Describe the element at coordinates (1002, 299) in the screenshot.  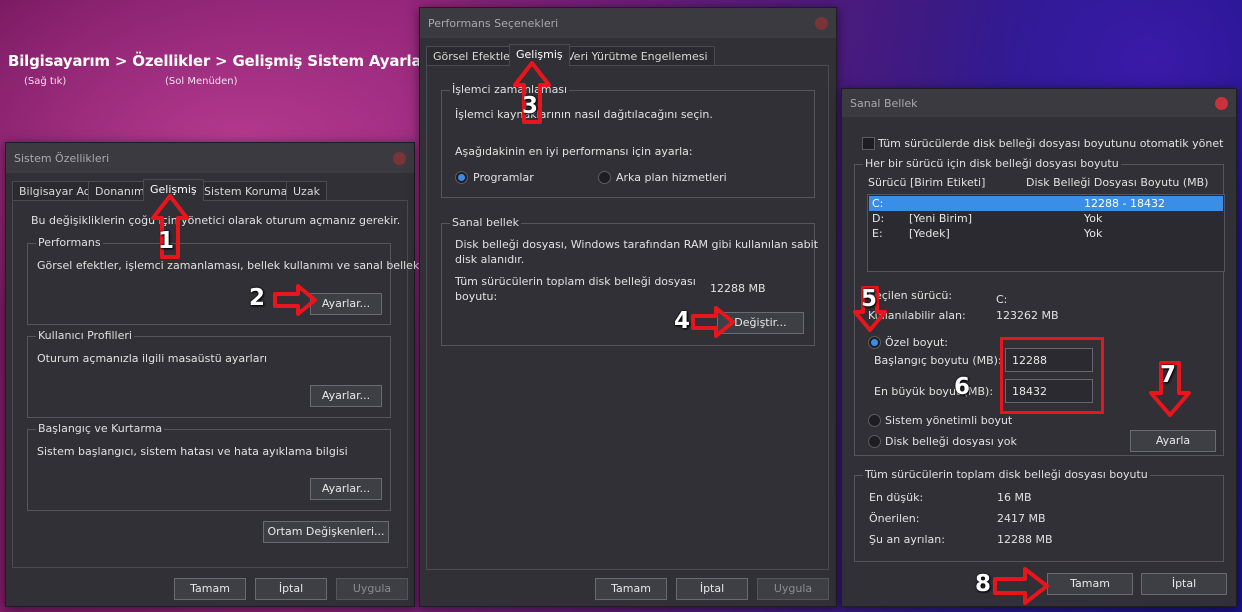
I see `selected-drive-value: C:` at that location.